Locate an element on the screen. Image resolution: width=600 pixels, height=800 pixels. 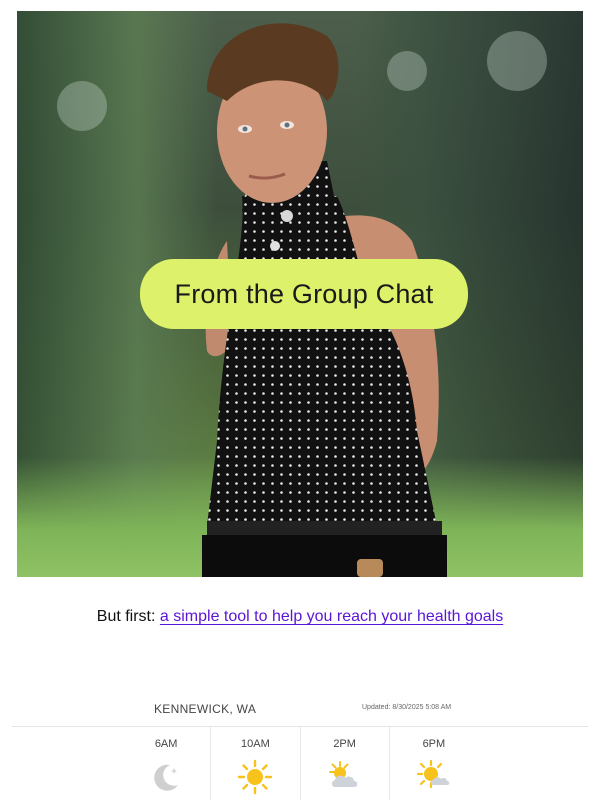
forecast-column: 6PM is located at coordinates (433, 763).